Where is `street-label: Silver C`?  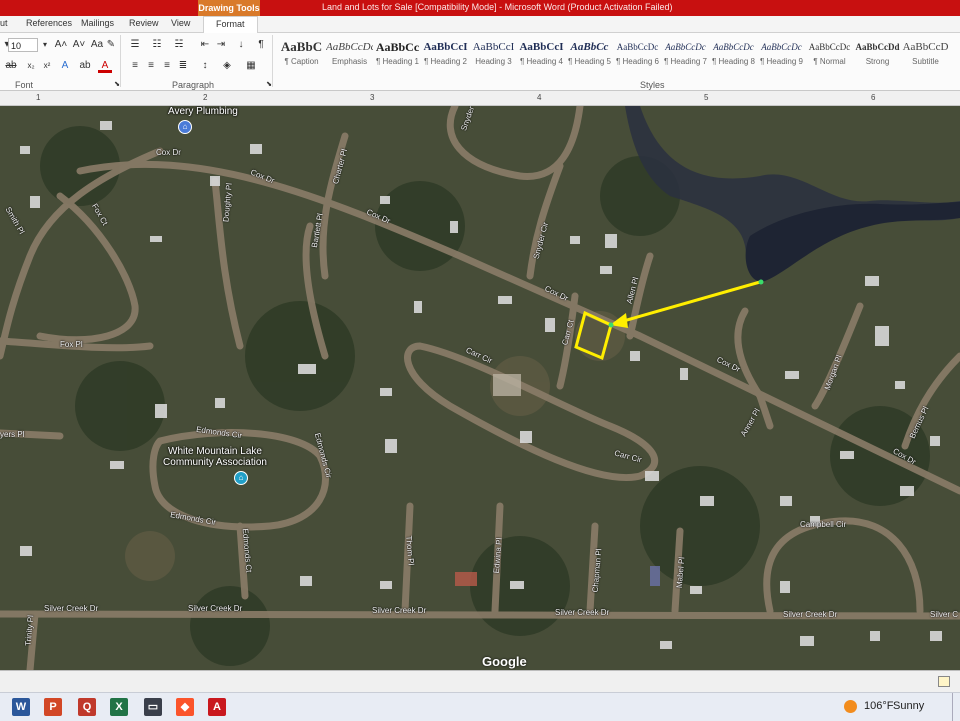
street-label: Silver C is located at coordinates (944, 614).